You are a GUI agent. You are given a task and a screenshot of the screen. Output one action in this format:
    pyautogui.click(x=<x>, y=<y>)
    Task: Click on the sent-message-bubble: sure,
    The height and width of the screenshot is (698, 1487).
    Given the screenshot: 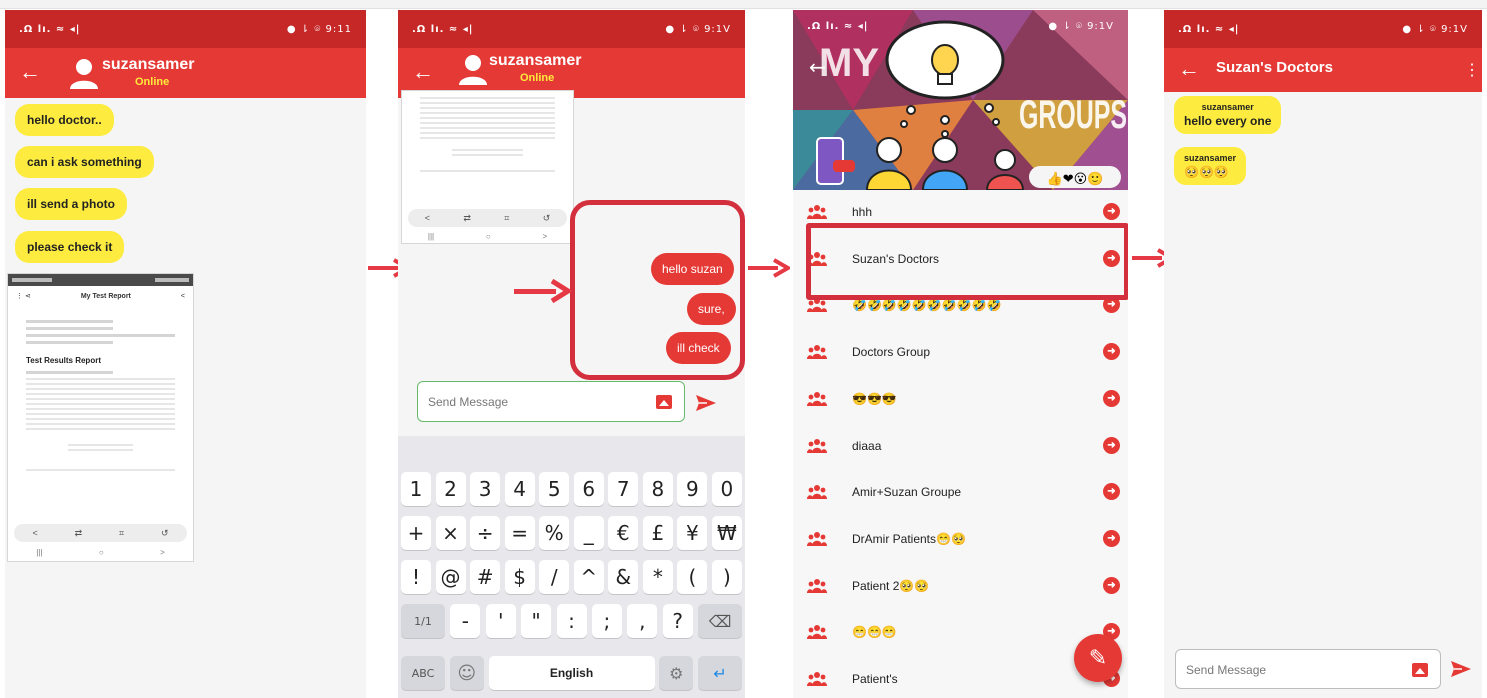 What is the action you would take?
    pyautogui.click(x=711, y=309)
    